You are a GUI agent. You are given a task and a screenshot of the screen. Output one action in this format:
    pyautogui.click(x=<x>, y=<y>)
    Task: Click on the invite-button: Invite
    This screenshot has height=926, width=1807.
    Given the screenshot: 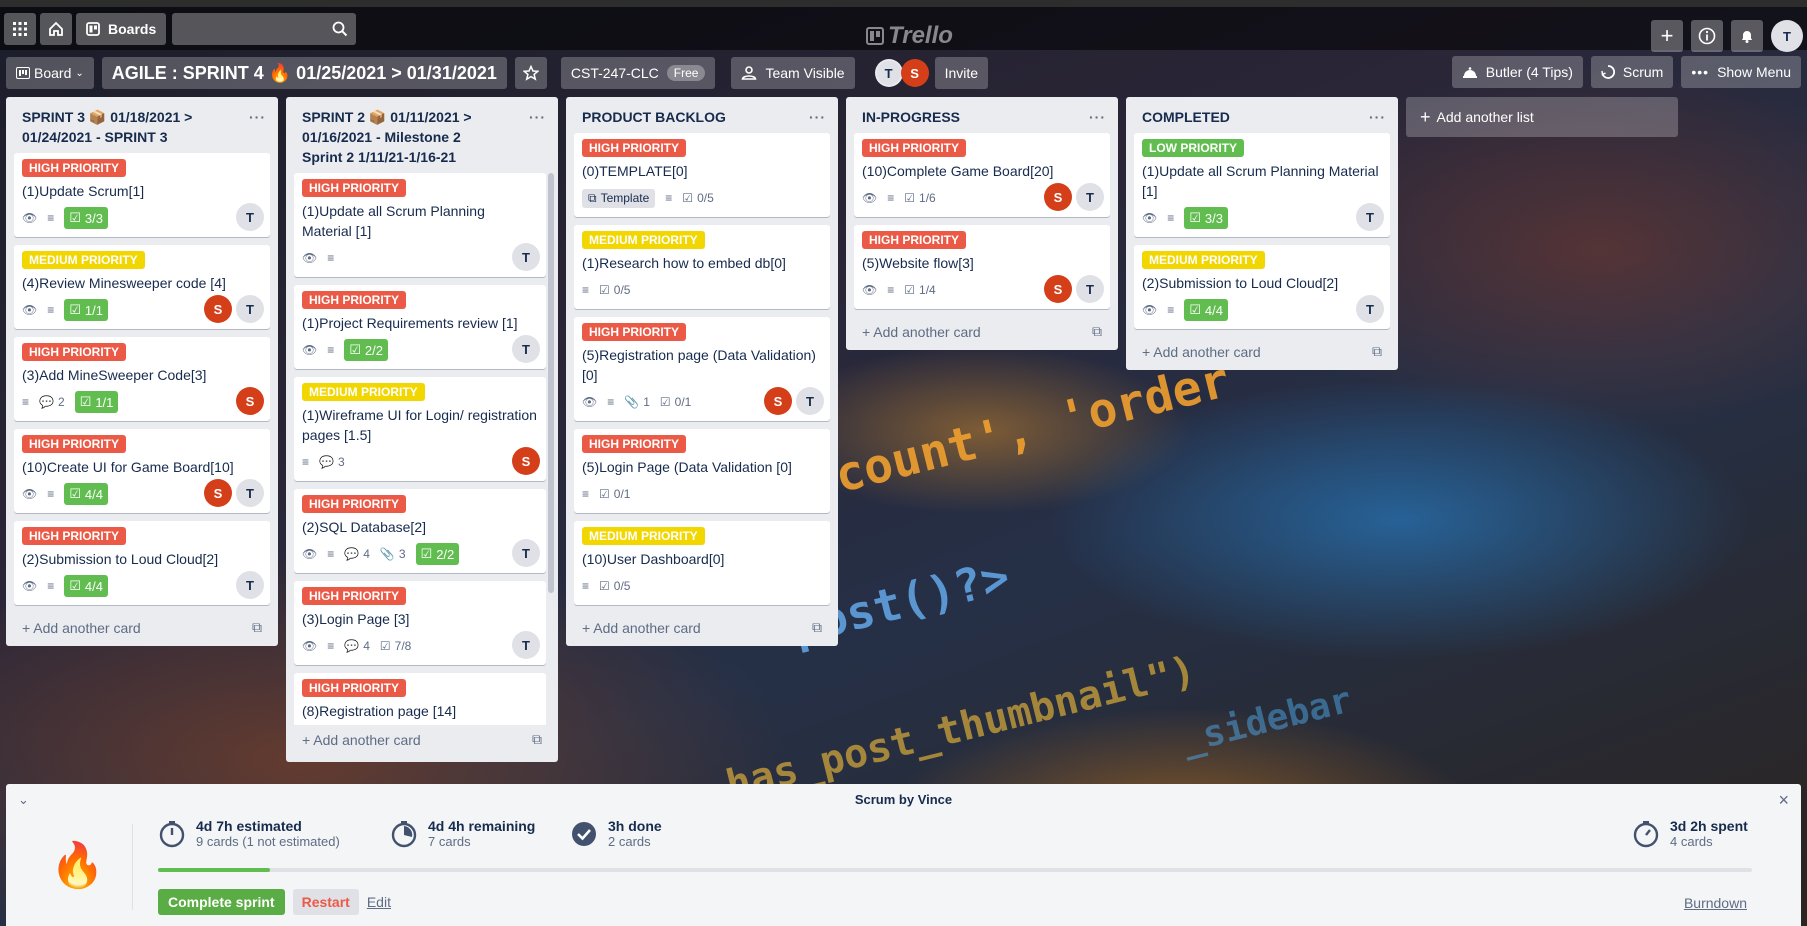 What is the action you would take?
    pyautogui.click(x=961, y=73)
    